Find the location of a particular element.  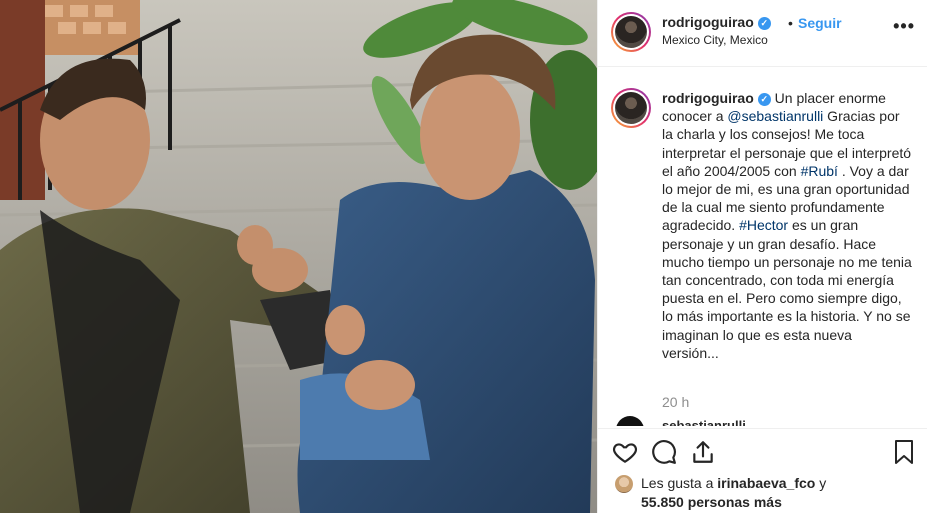

comment-avatar is located at coordinates (630, 421).